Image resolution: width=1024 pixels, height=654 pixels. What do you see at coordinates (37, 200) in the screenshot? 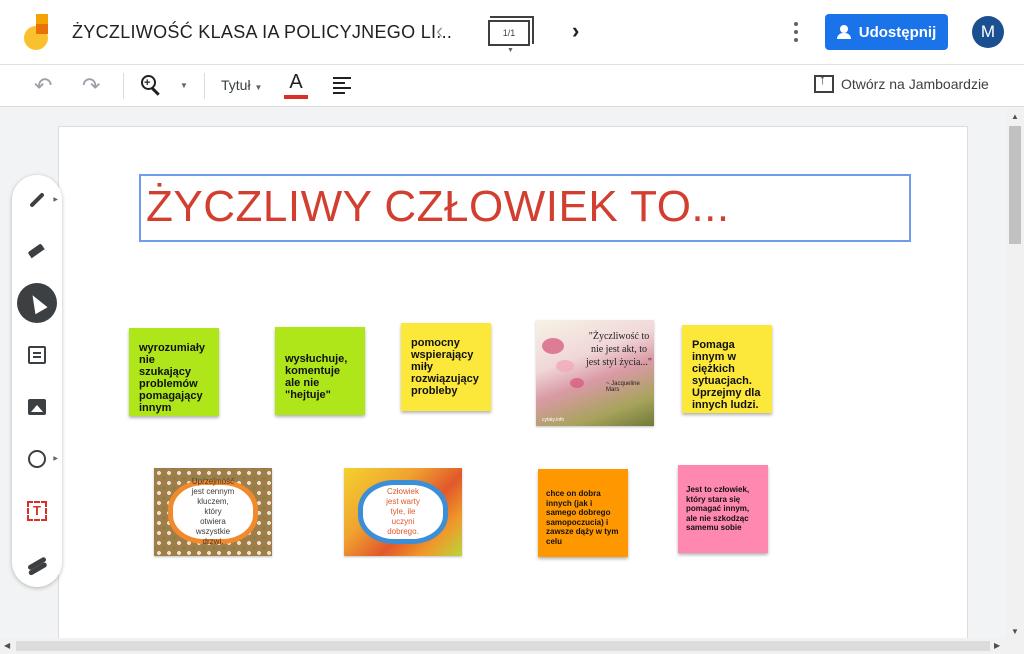
I see `pen-icon` at bounding box center [37, 200].